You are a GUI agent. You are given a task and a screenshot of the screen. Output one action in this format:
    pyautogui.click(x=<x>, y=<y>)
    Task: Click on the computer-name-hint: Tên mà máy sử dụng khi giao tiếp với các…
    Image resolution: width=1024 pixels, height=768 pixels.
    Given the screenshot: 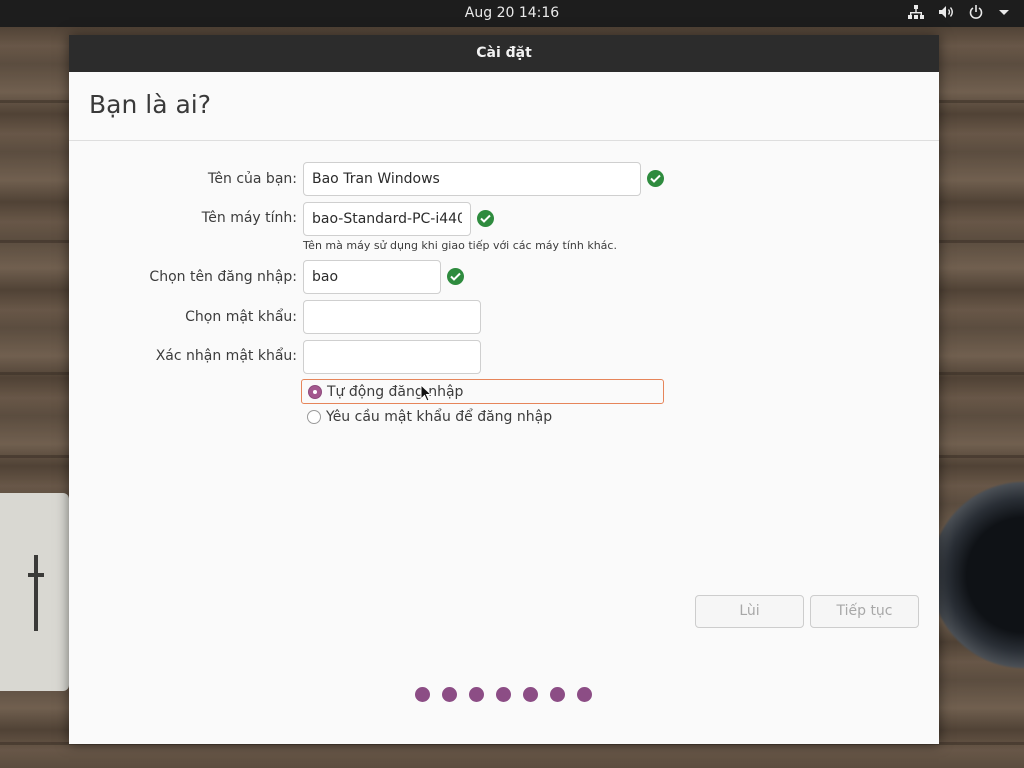 What is the action you would take?
    pyautogui.click(x=460, y=245)
    